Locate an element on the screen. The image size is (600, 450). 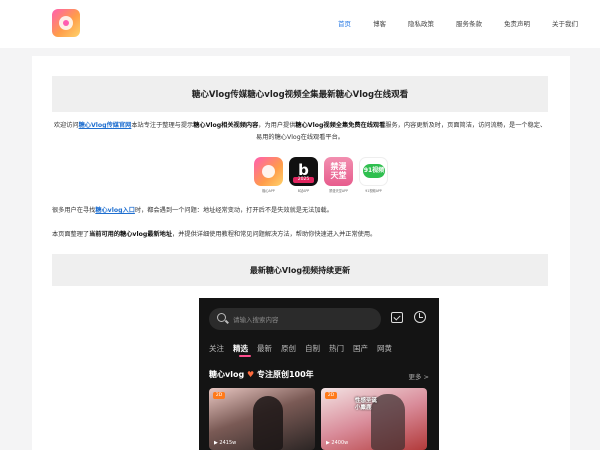
video-thumbnail: 2D 性感圣诞 小麋鹿 ▶ 2400w is located at coordinates (374, 419).